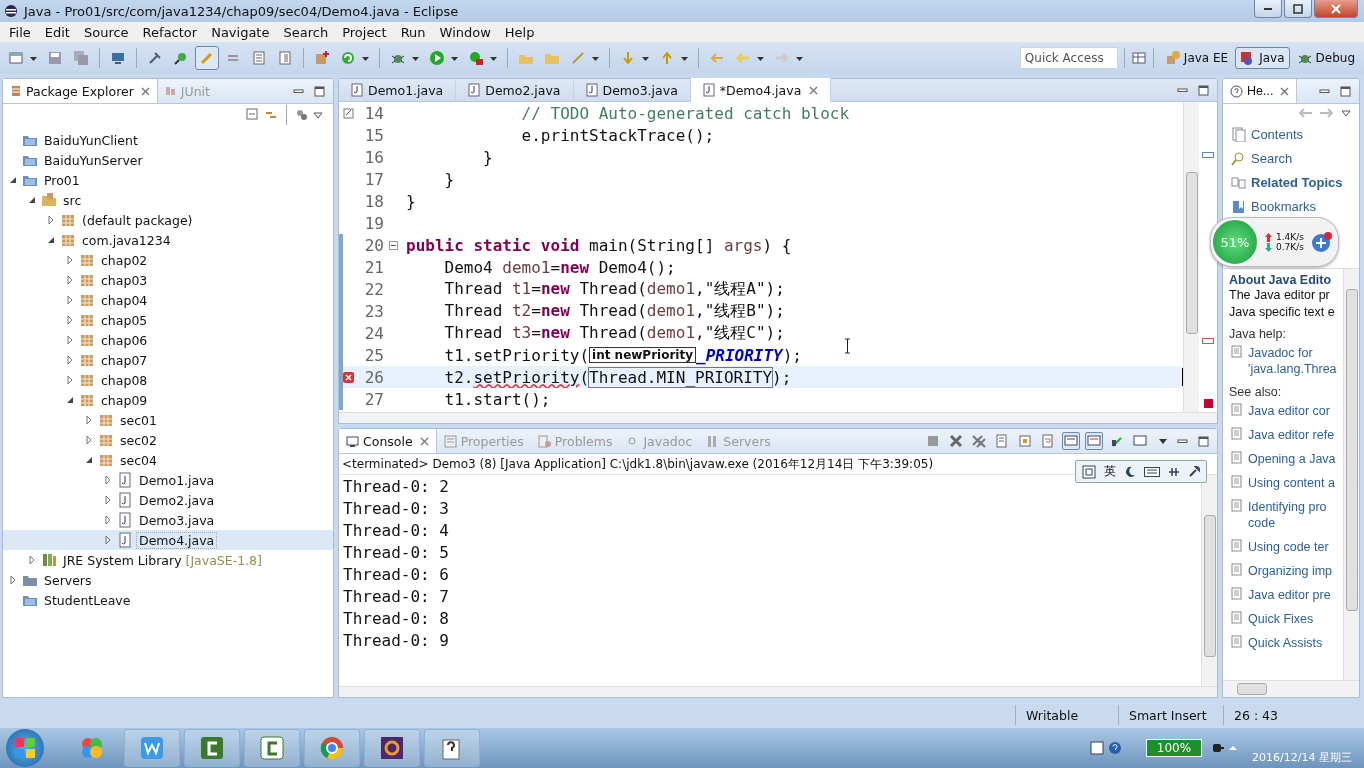 Image resolution: width=1364 pixels, height=768 pixels. What do you see at coordinates (168, 560) in the screenshot?
I see `tree-item: JRE System Library [JavaSE-1.8]` at bounding box center [168, 560].